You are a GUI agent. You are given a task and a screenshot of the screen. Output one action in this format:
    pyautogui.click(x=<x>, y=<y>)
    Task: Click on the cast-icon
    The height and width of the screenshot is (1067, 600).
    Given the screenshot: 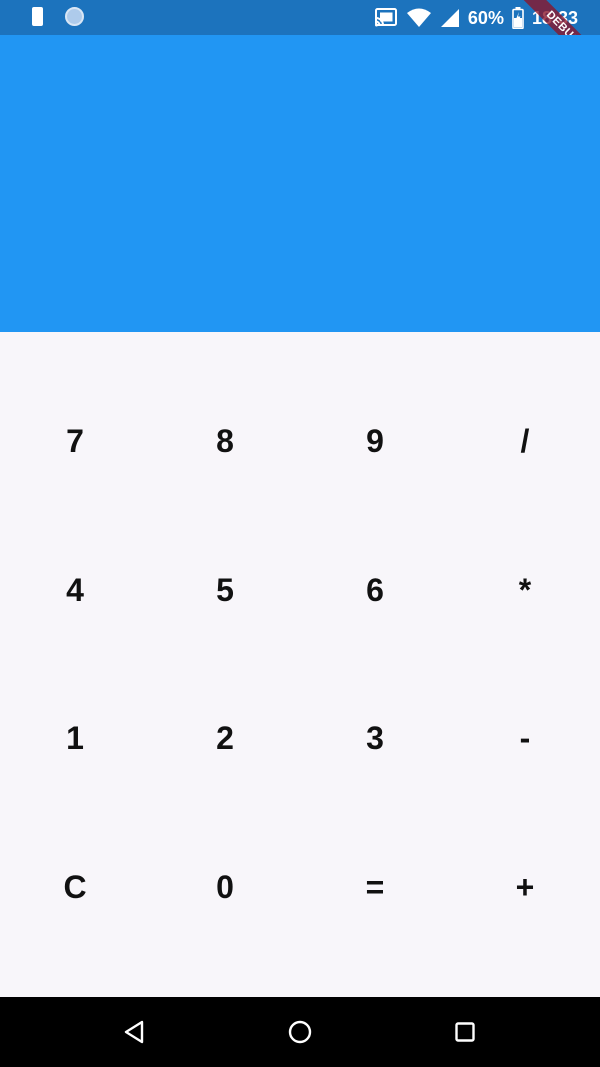 What is the action you would take?
    pyautogui.click(x=385, y=17)
    